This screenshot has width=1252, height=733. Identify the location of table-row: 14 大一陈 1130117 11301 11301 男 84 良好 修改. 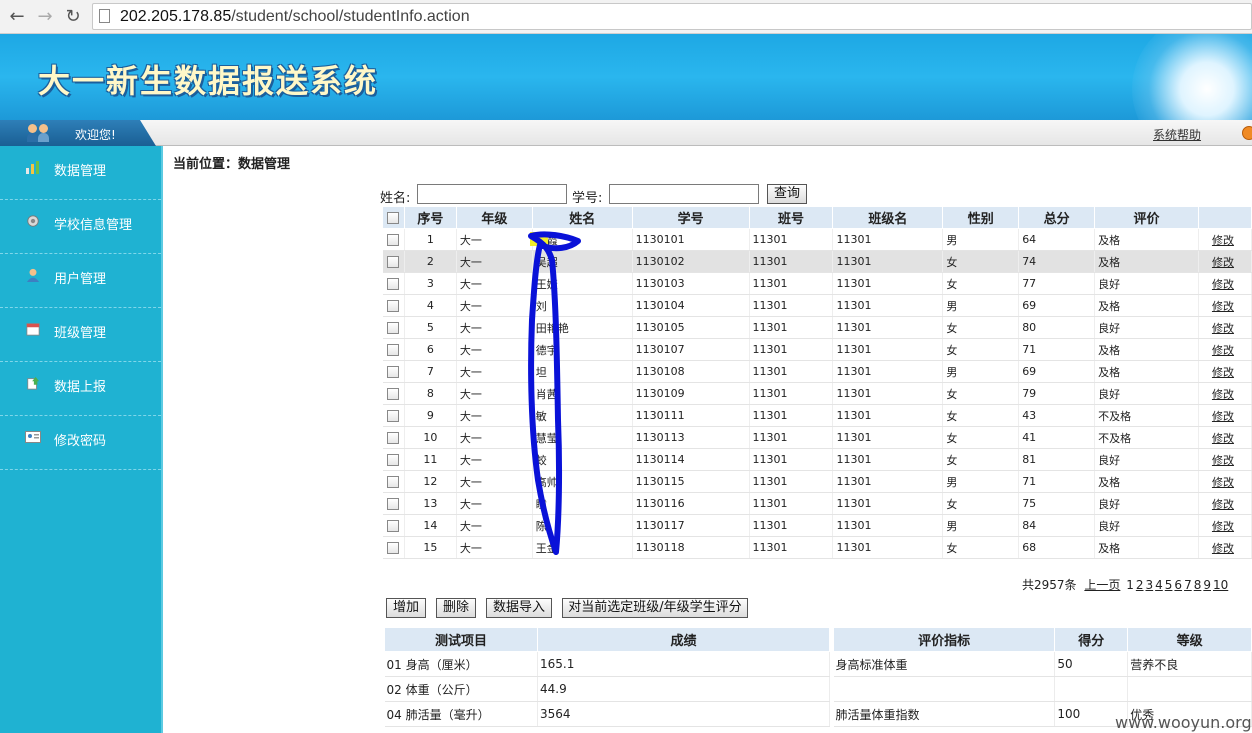
(817, 525).